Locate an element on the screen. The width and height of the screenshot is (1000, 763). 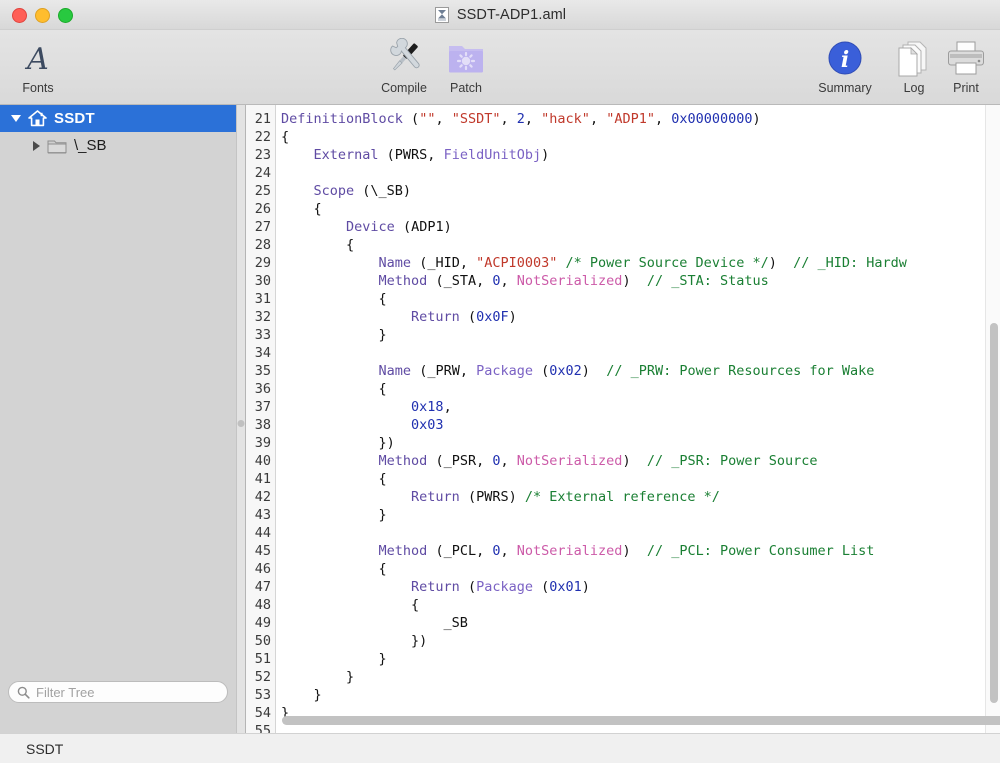
line-number: 32 is located at coordinates (262, 317).